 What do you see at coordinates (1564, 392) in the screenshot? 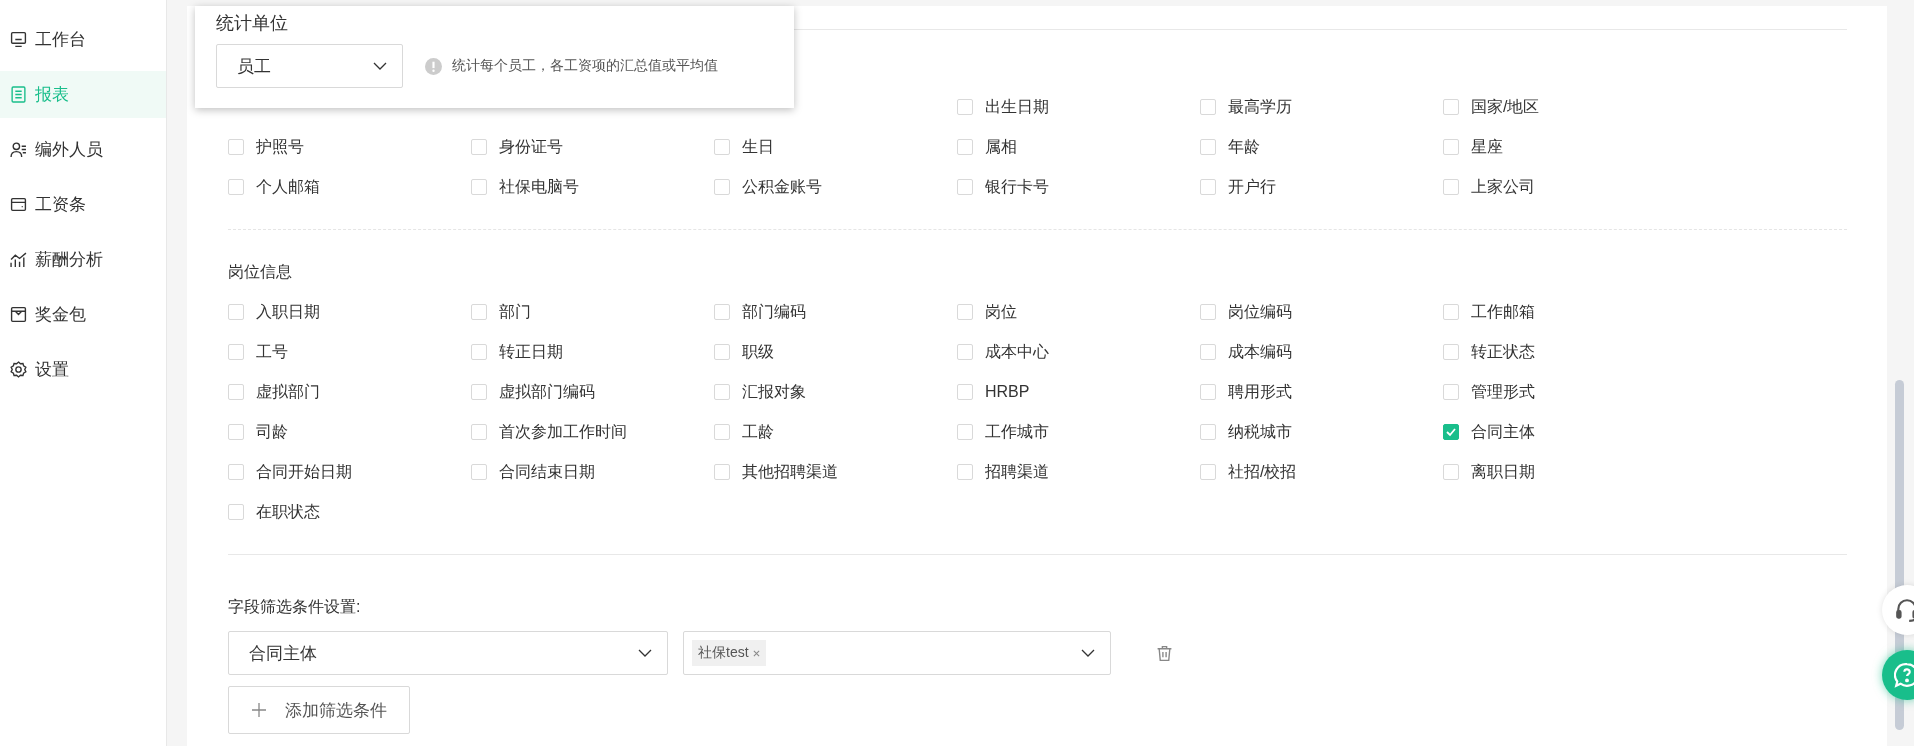
I see `checkbox-option: 管理形式` at bounding box center [1564, 392].